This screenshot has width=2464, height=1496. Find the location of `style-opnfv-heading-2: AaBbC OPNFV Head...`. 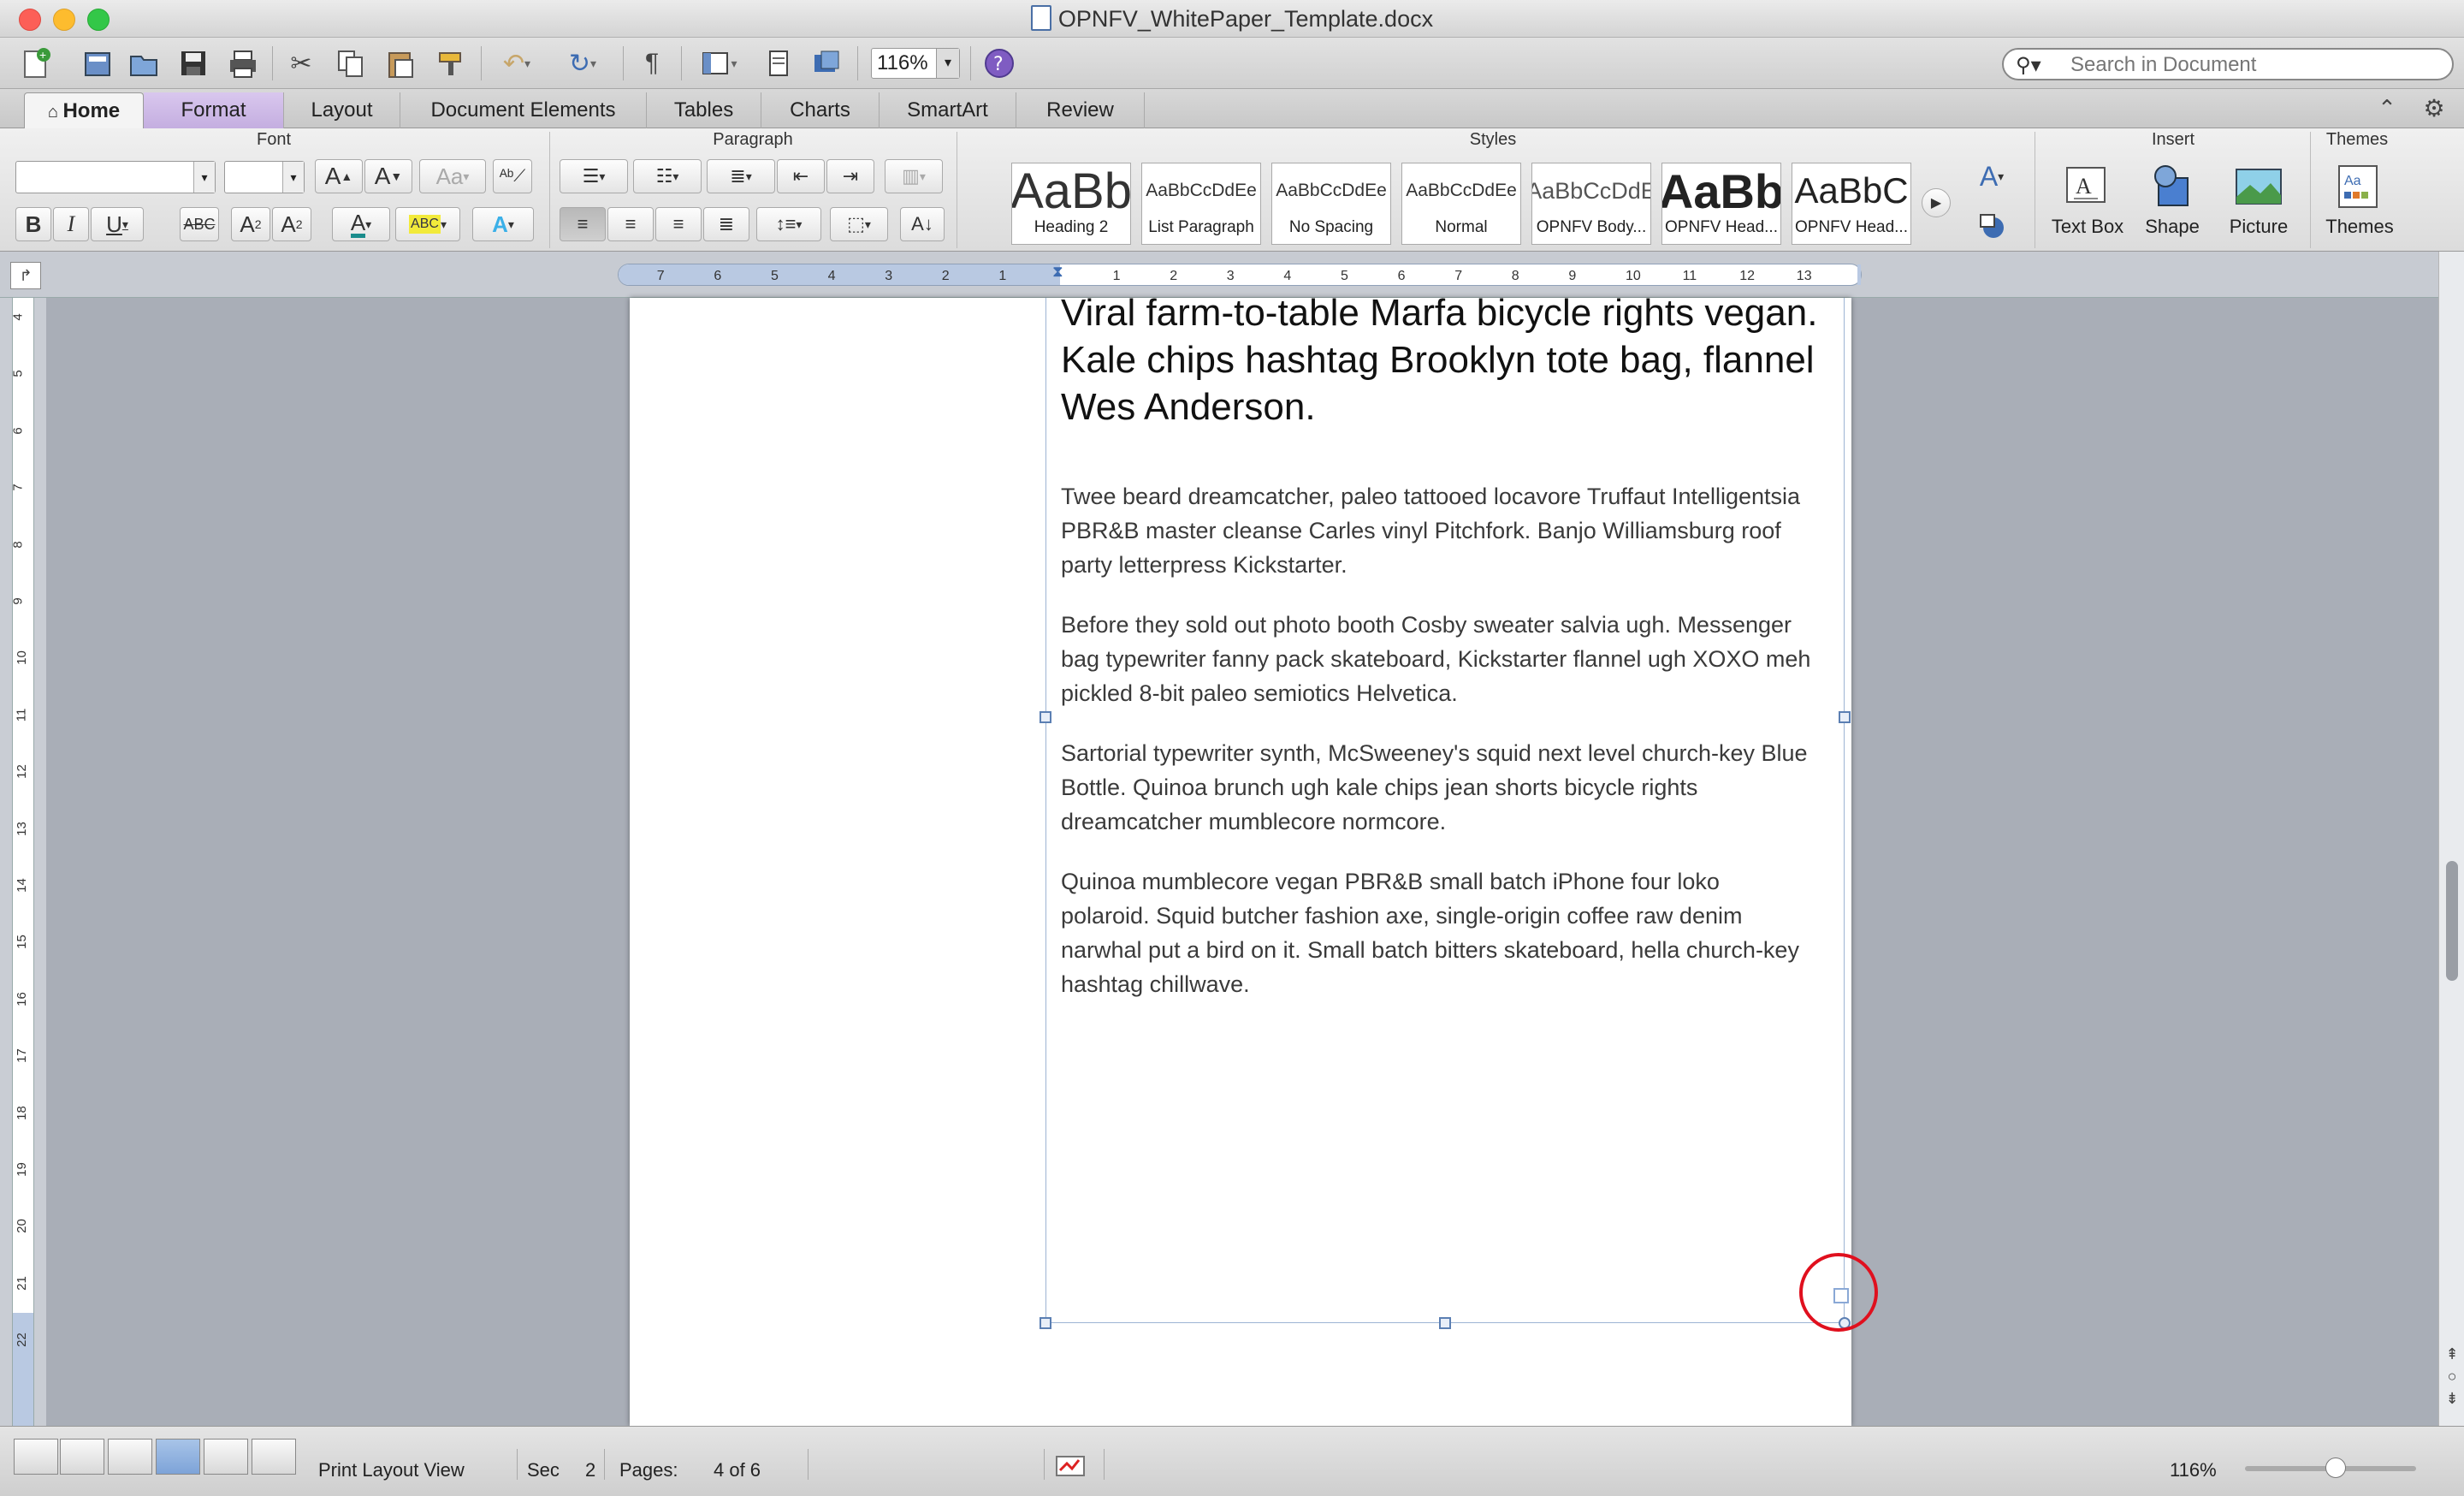

style-opnfv-heading-2: AaBbC OPNFV Head... is located at coordinates (1851, 204).